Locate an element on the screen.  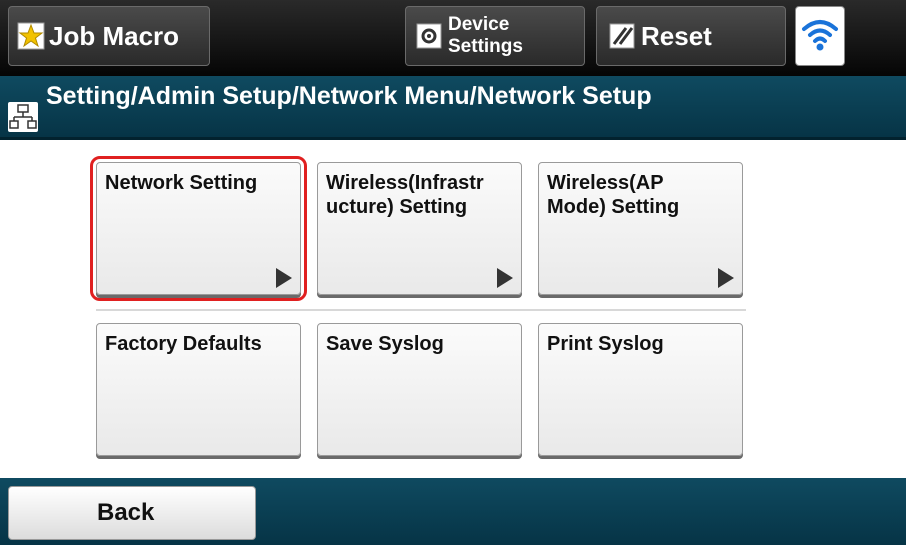
back-button: Back is located at coordinates (132, 513).